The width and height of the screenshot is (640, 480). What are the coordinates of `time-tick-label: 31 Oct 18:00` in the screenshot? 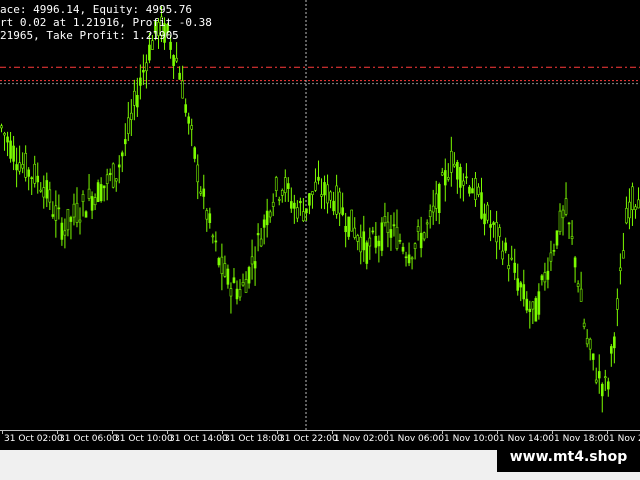 It's located at (253, 439).